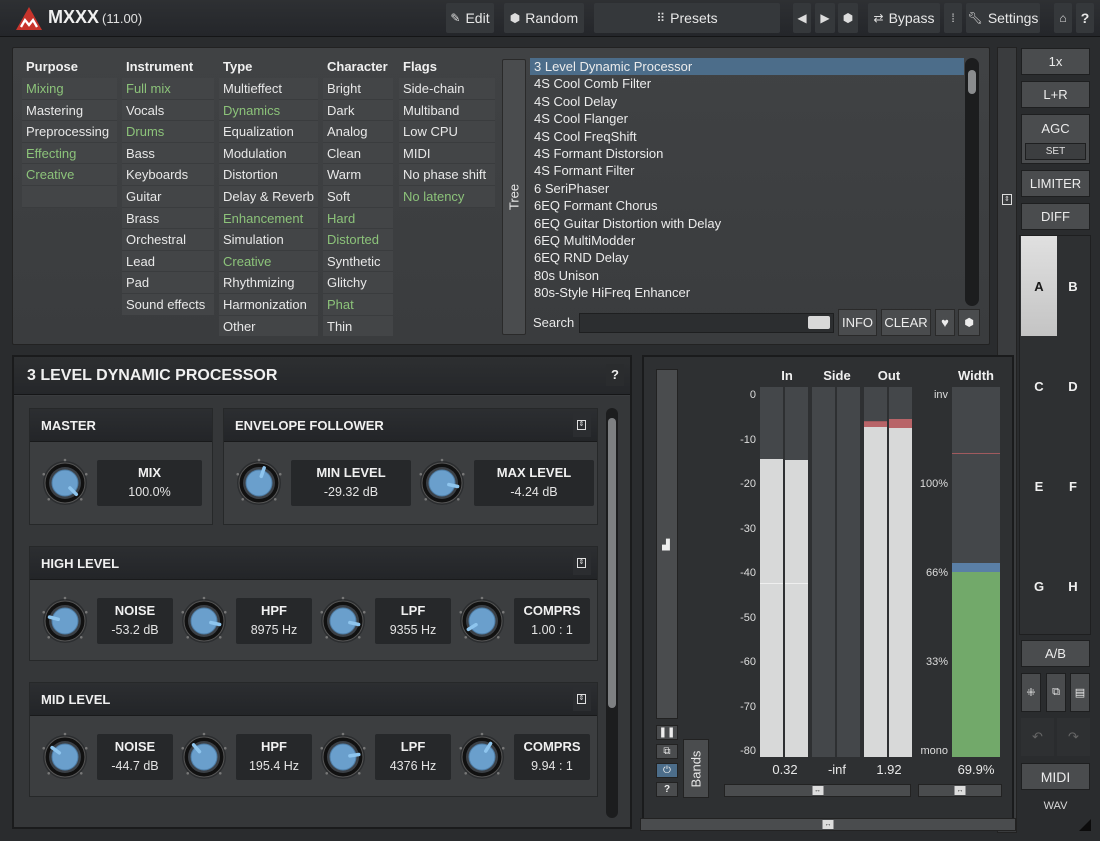 The image size is (1100, 841). Describe the element at coordinates (268, 132) in the screenshot. I see `category-item: Equalization` at that location.